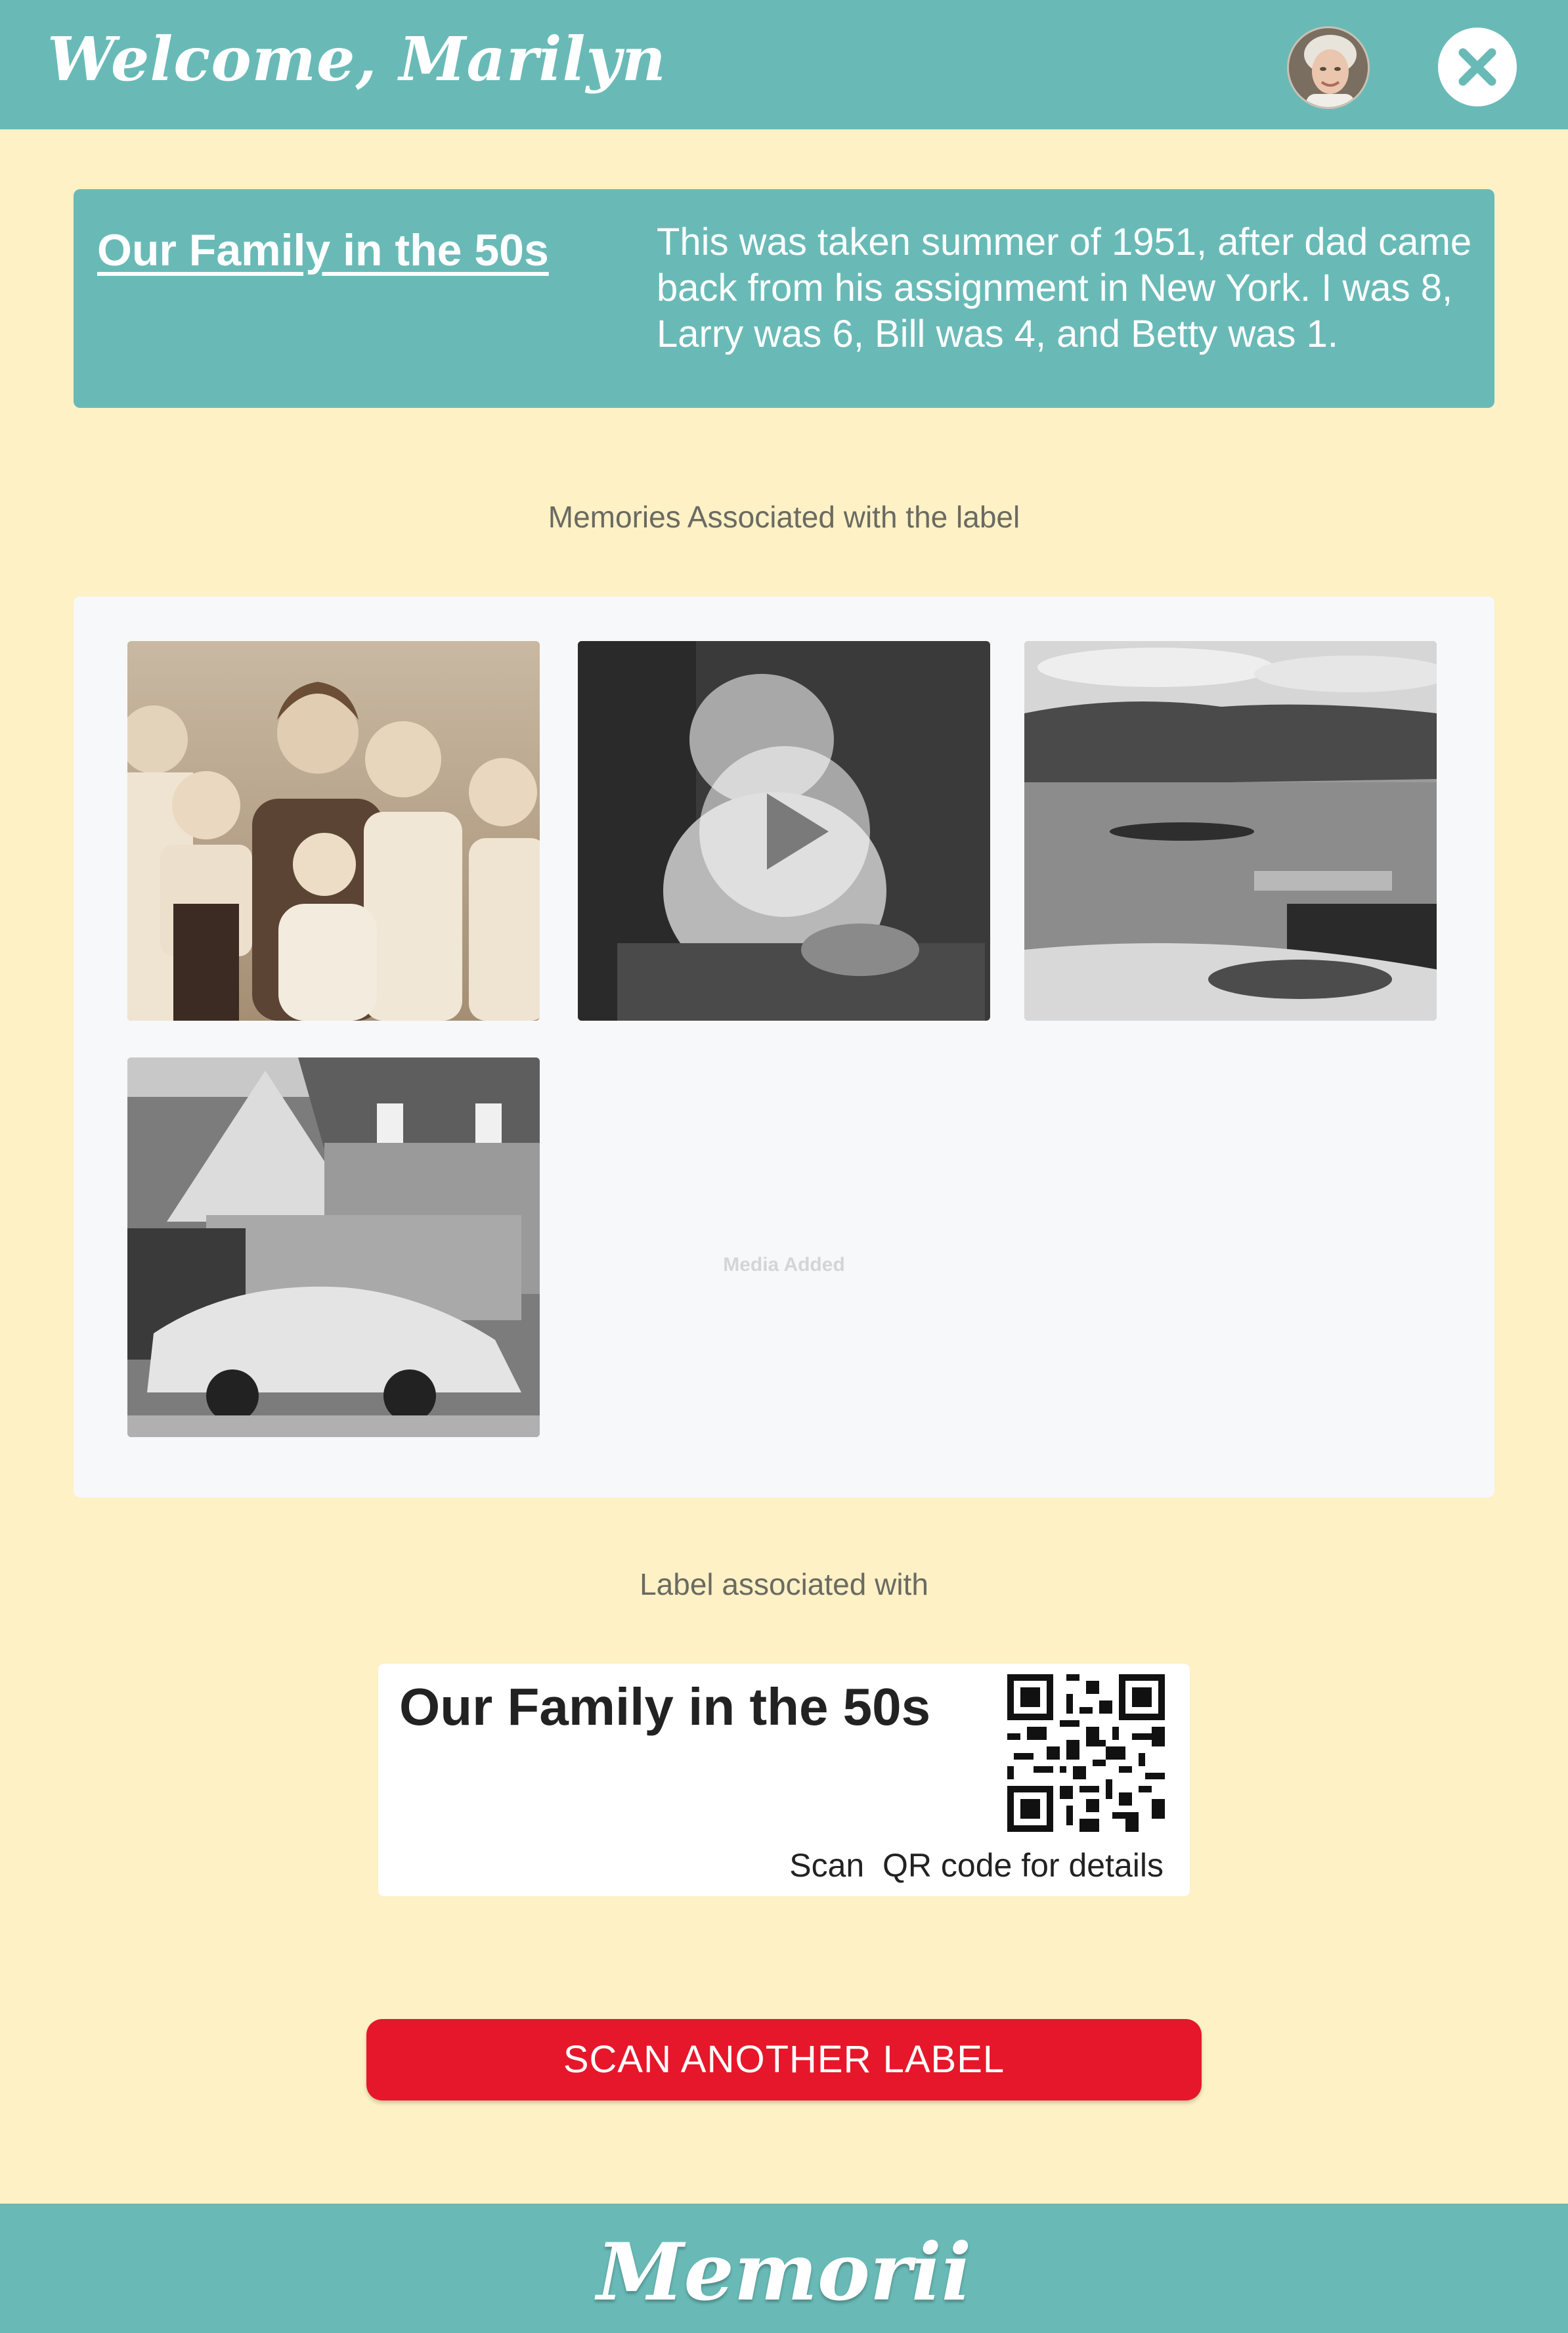  Describe the element at coordinates (357, 59) in the screenshot. I see `welcome-title: Welcome, Marilyn` at that location.